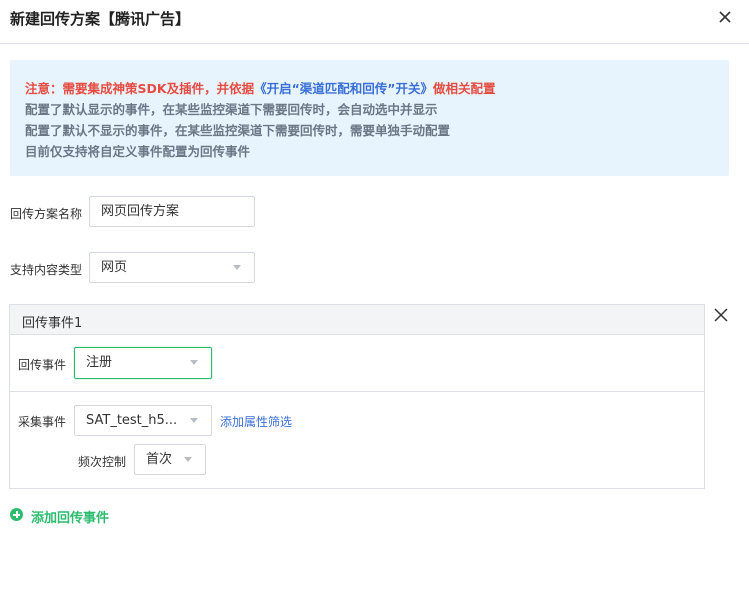  What do you see at coordinates (357, 320) in the screenshot?
I see `event-card-header: 回传事件1` at bounding box center [357, 320].